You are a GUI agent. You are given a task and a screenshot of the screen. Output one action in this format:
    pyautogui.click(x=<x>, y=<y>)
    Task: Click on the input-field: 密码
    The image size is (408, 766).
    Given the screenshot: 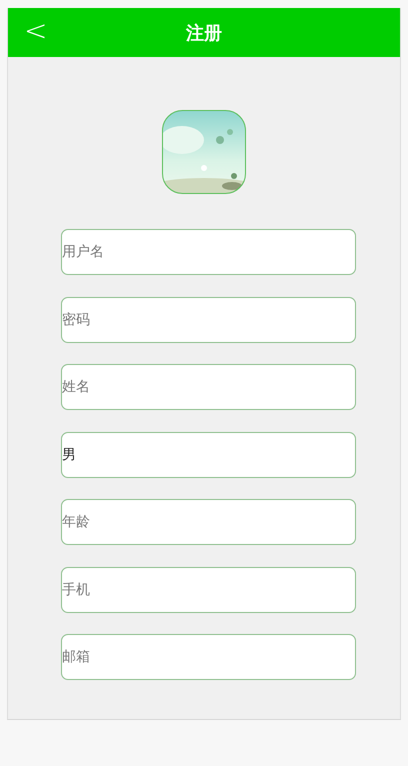 What is the action you would take?
    pyautogui.click(x=208, y=319)
    